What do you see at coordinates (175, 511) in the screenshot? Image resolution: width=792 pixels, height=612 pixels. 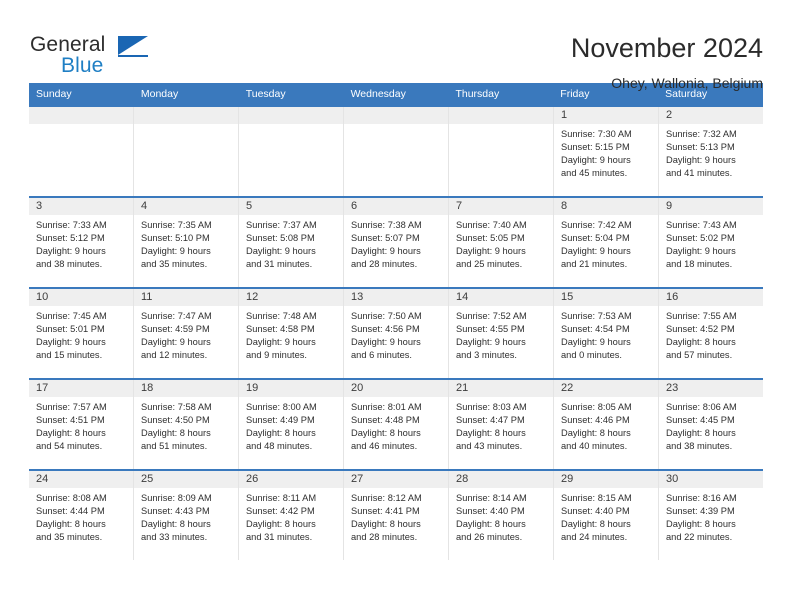 I see `sunset-text: Sunset: 4:43 PM` at bounding box center [175, 511].